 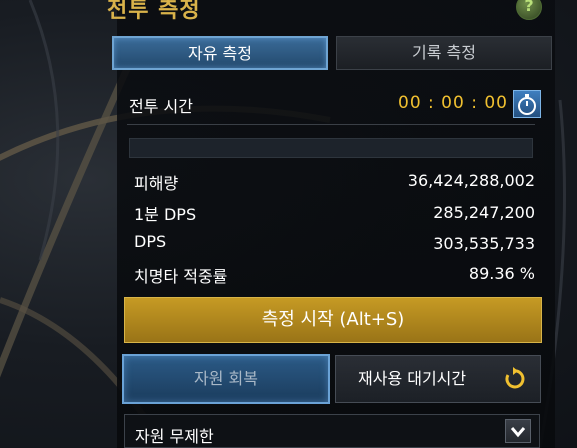 I want to click on stopwatch-icon, so click(x=527, y=104).